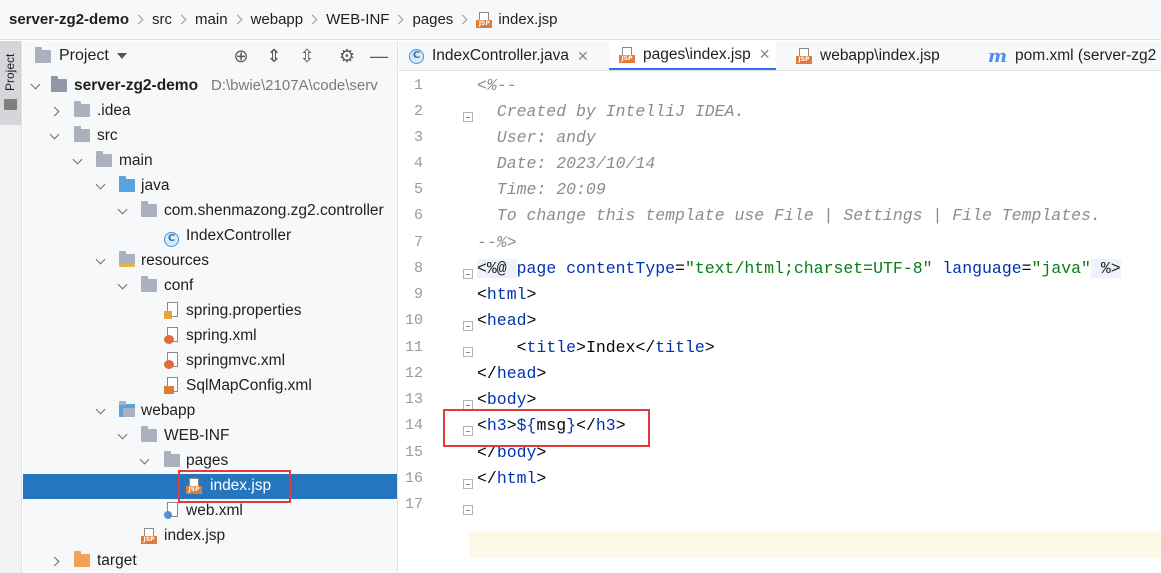 Image resolution: width=1161 pixels, height=573 pixels. I want to click on code-line-3: User: andy, so click(536, 137).